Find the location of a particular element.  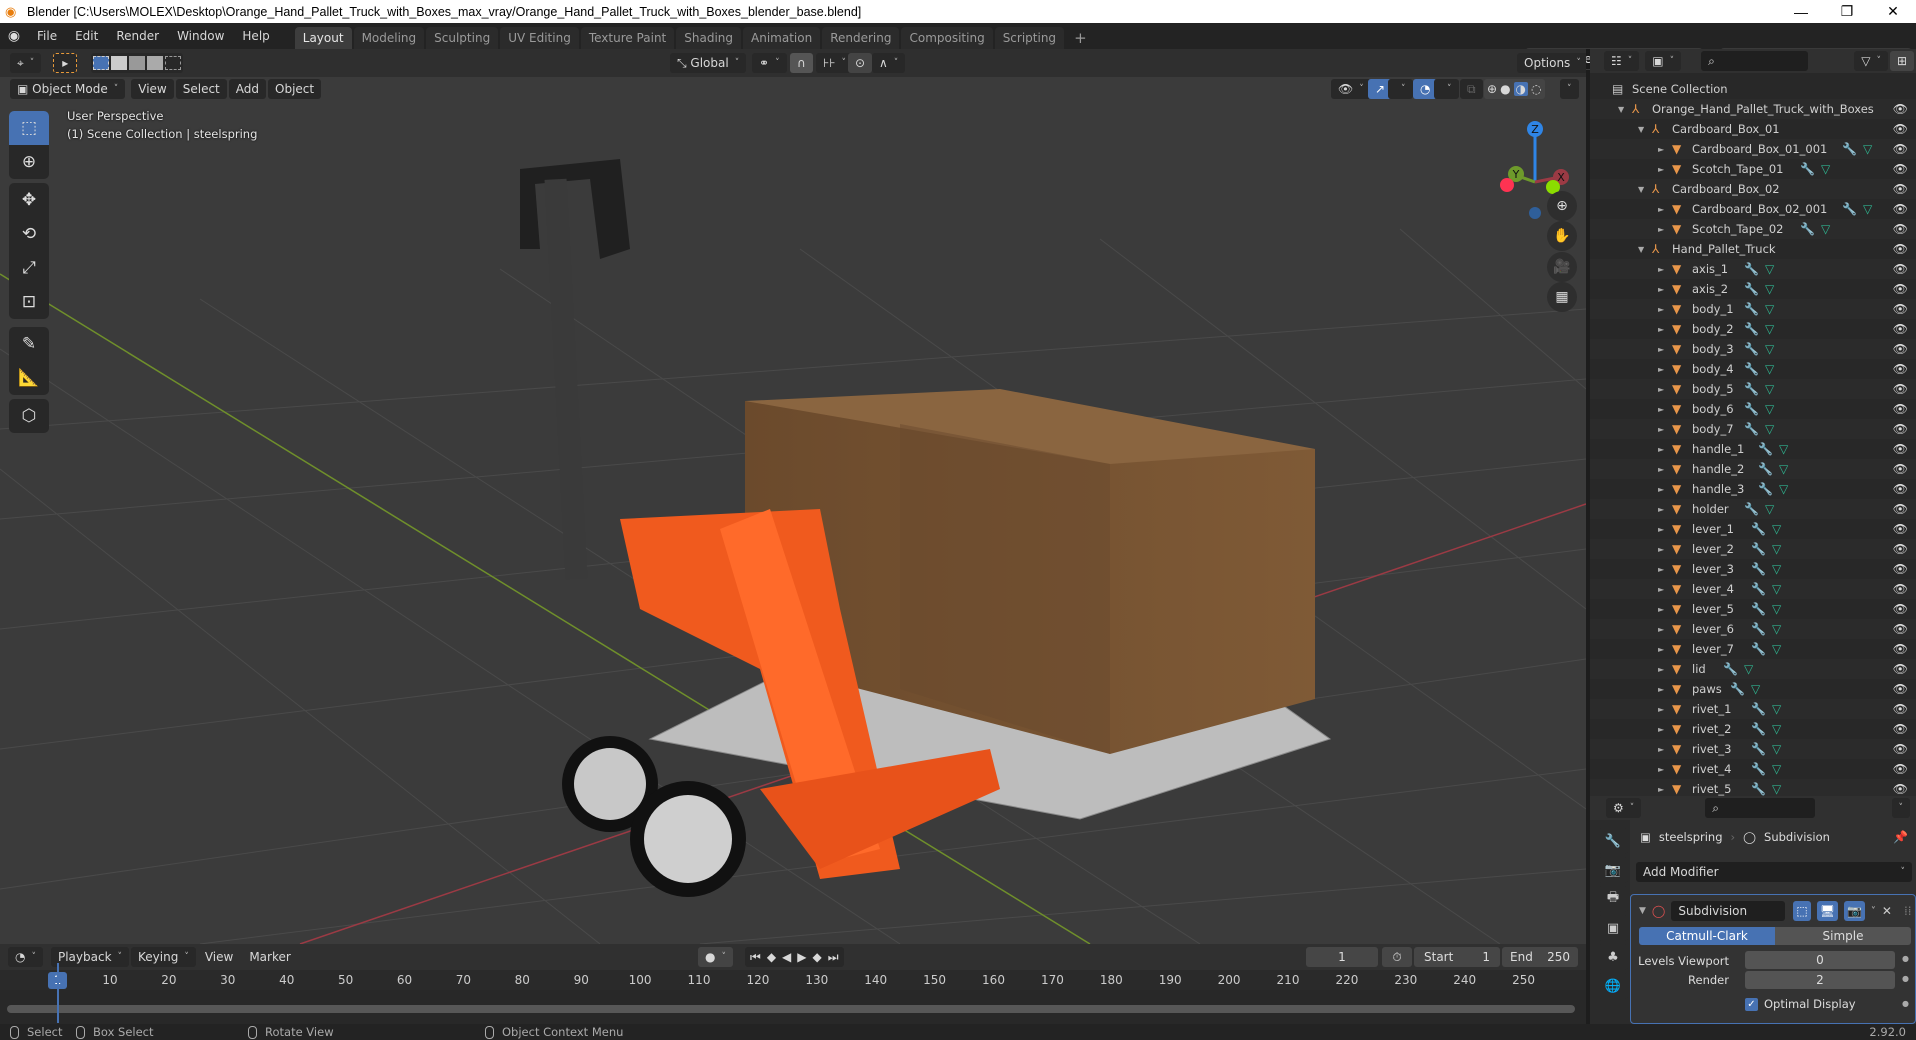

viewport-display-toggle-icon: 🖥 is located at coordinates (1827, 911).